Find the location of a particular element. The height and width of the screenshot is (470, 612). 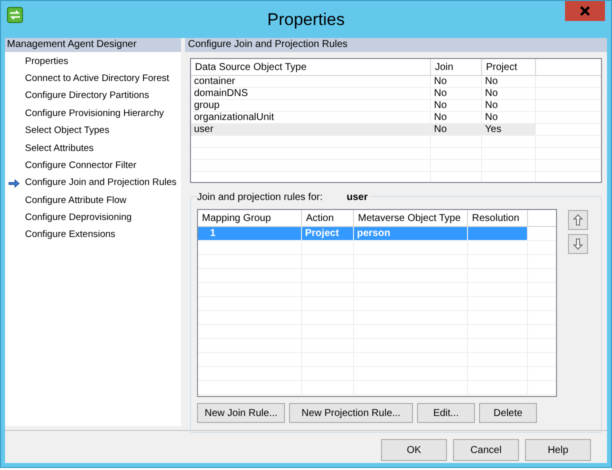

group-label: Join and projection rules for: is located at coordinates (260, 198).